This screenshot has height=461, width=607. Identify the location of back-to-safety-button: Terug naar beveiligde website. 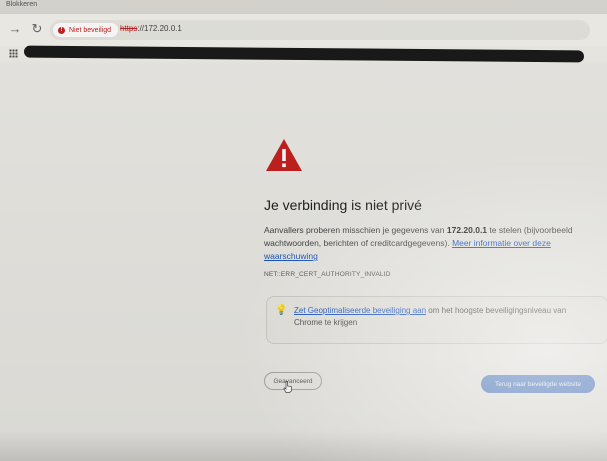
(538, 384).